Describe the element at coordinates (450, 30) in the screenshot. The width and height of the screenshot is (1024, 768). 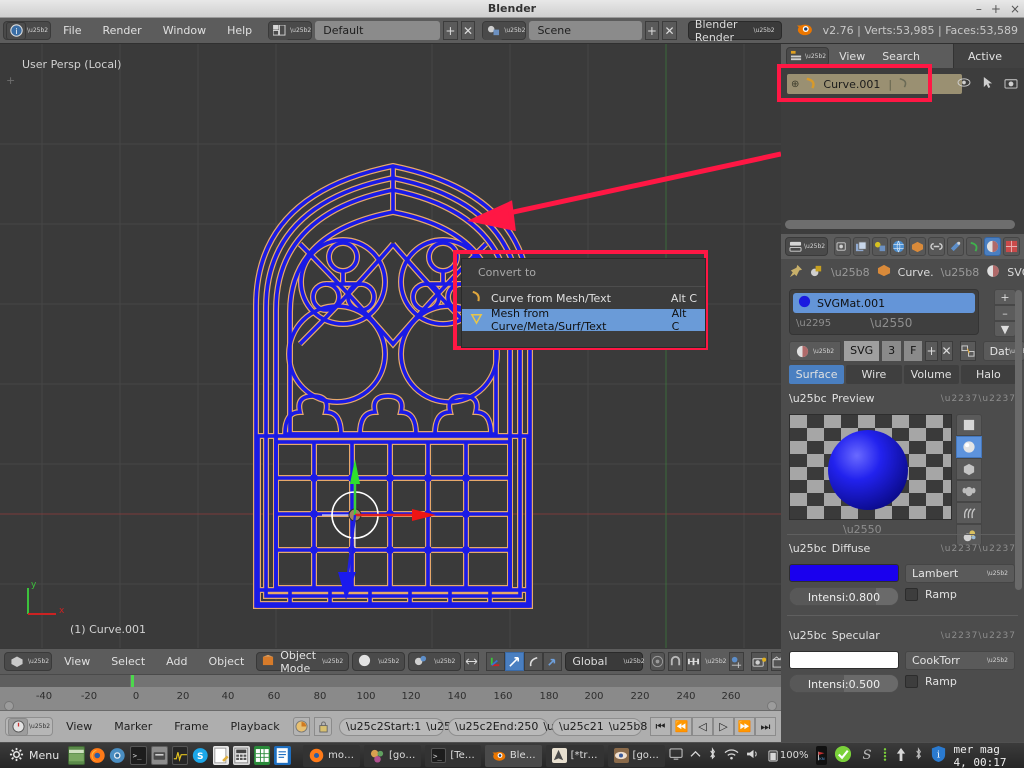
I see `add-screen-button: +` at that location.